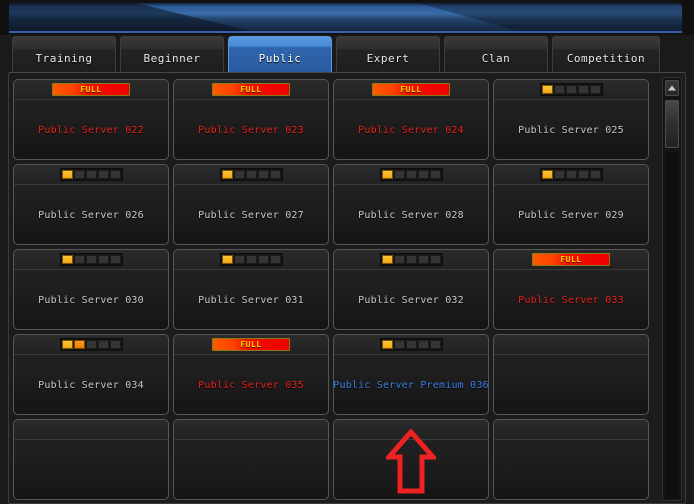 The width and height of the screenshot is (694, 504). I want to click on server-full-badge: FULL, so click(571, 259).